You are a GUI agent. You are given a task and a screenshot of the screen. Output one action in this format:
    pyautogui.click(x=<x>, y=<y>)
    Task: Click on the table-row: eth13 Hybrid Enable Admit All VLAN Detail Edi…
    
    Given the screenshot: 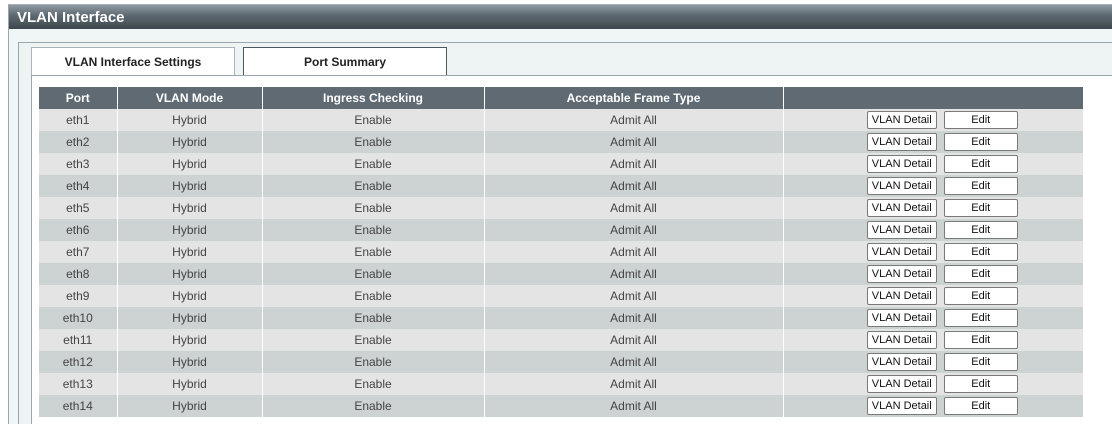 What is the action you would take?
    pyautogui.click(x=561, y=384)
    